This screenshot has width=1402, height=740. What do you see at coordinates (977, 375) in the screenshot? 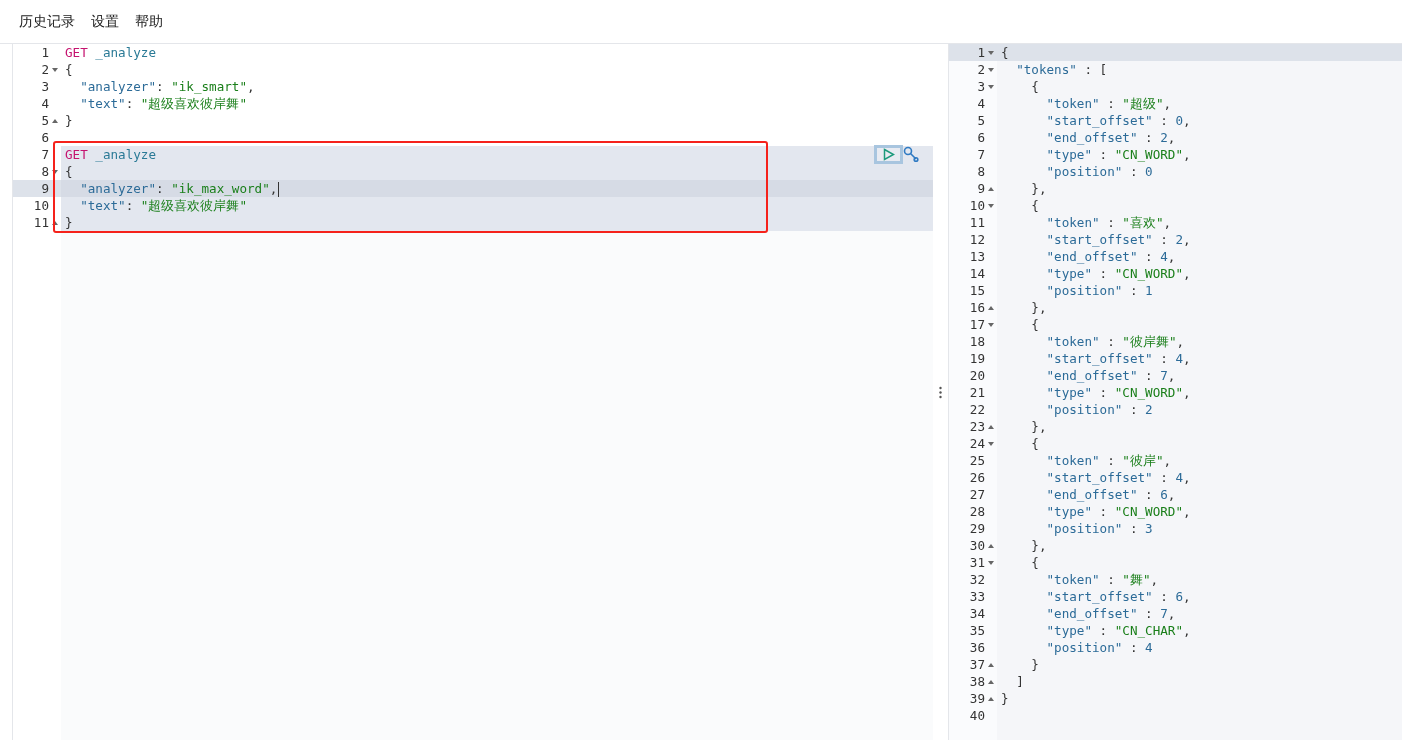
I see `line-number: 20` at bounding box center [977, 375].